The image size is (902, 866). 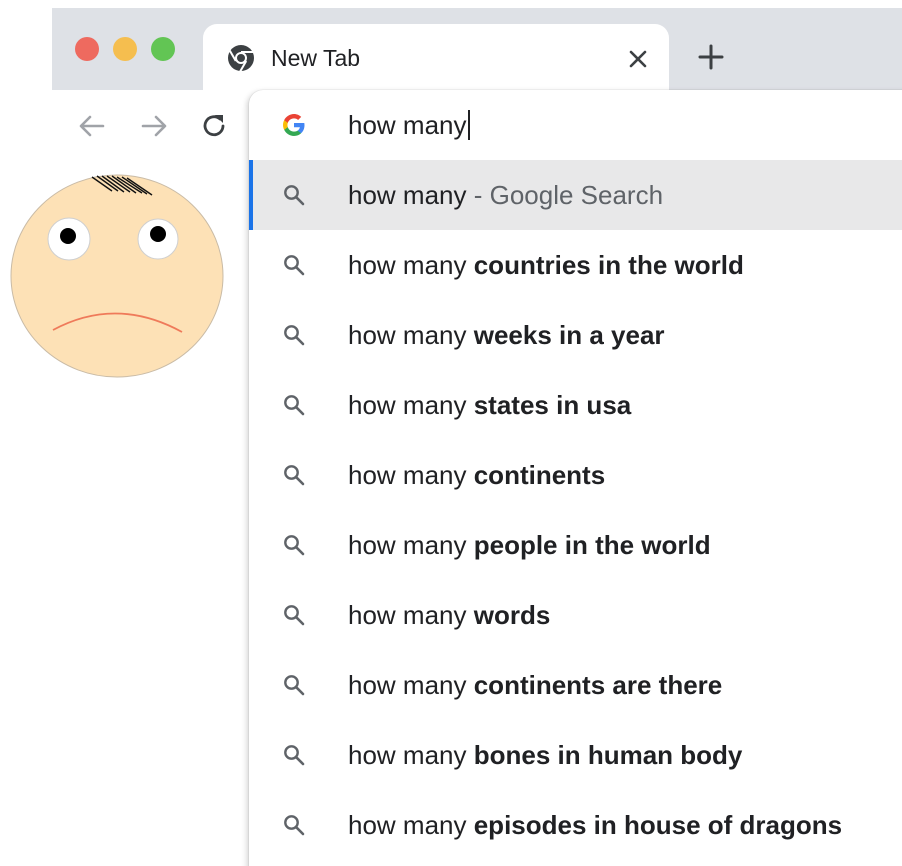 What do you see at coordinates (565, 335) in the screenshot?
I see `suggestion-completion: weeks in a year` at bounding box center [565, 335].